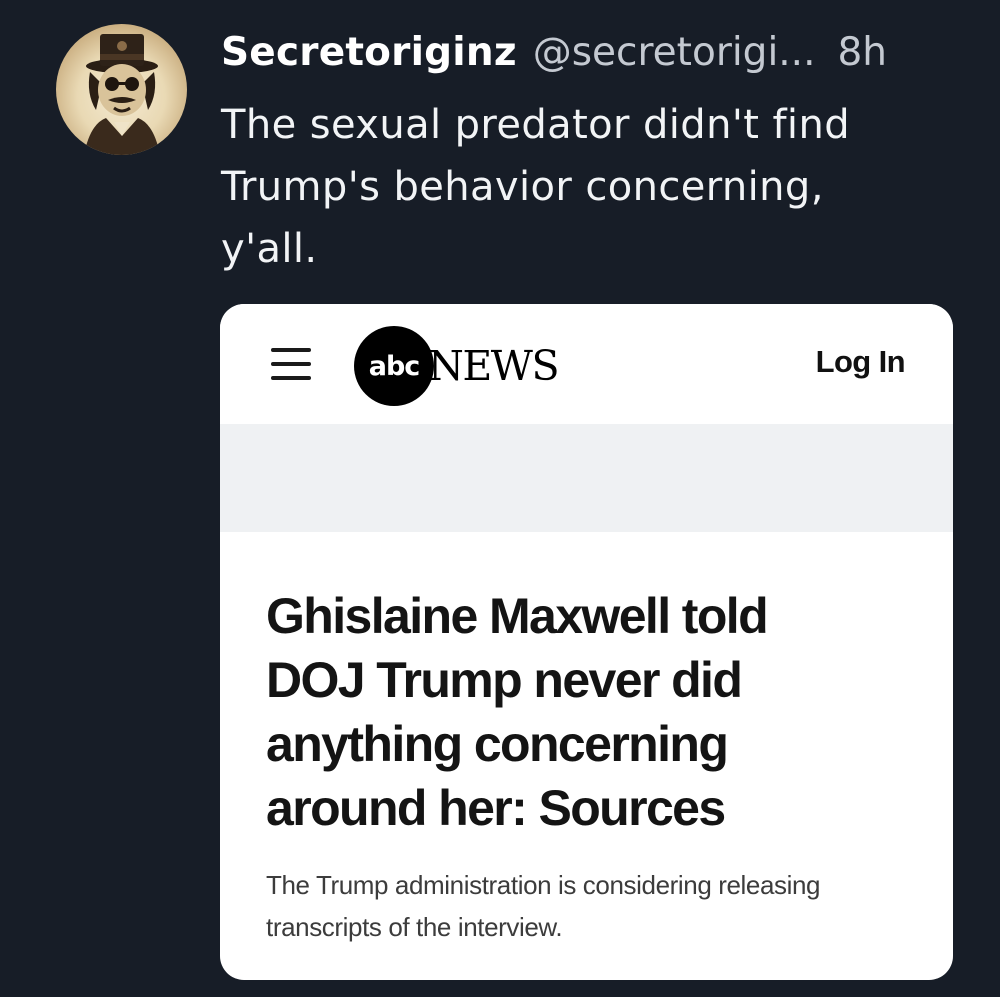  I want to click on news-wordmark: NEWS, so click(494, 366).